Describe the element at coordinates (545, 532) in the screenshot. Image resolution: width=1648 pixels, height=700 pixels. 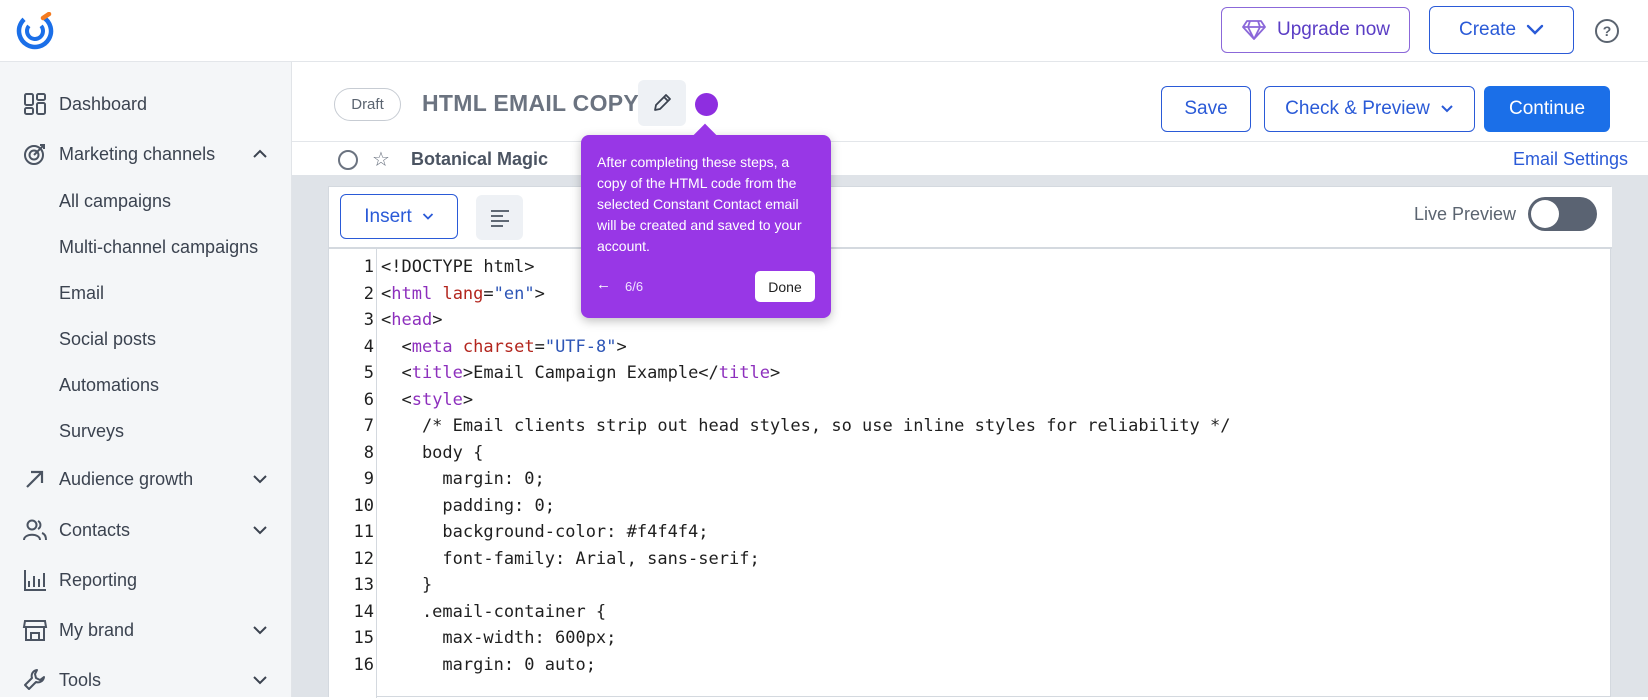
I see `code-text: background-color: #f4f4f4;` at that location.